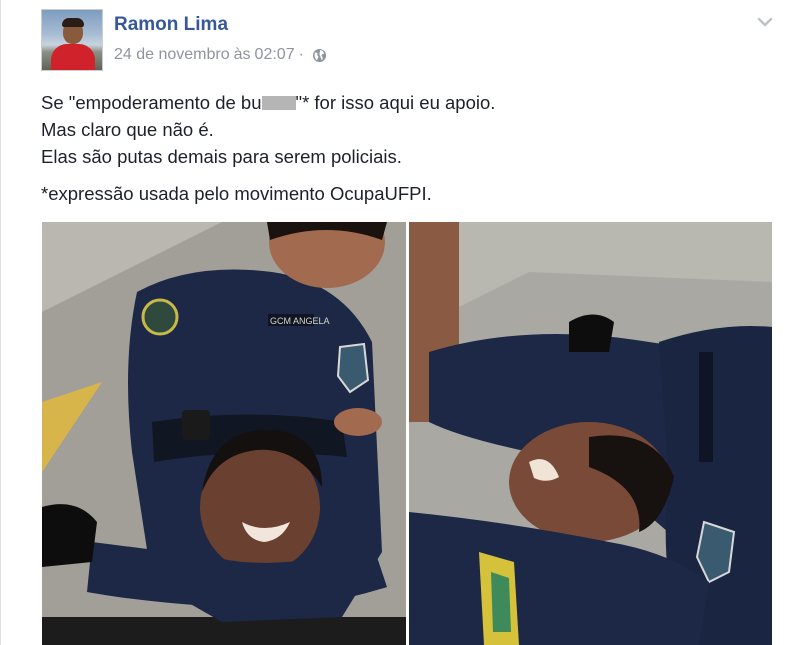 The width and height of the screenshot is (800, 645). What do you see at coordinates (300, 321) in the screenshot?
I see `uniform-name-tag: GCM ANGELA` at bounding box center [300, 321].